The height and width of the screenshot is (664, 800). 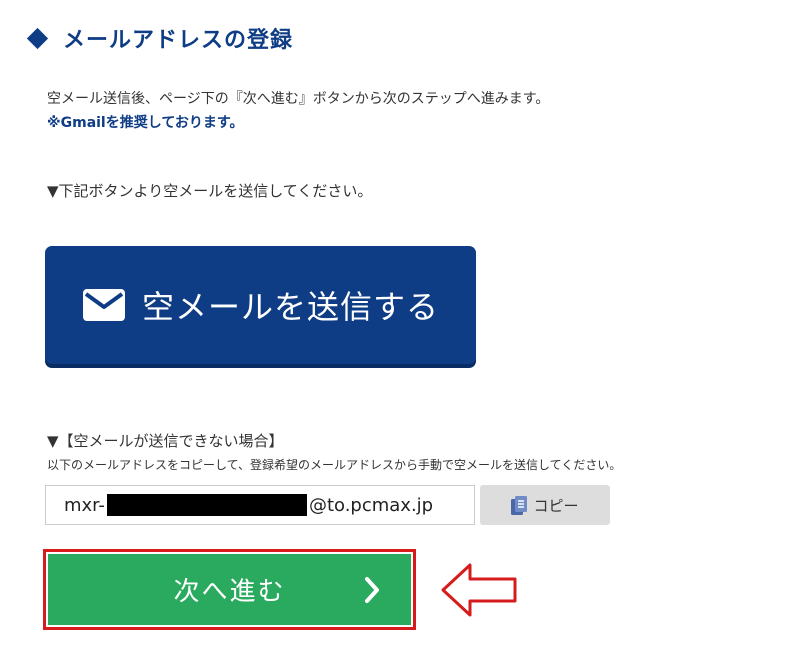 I want to click on next-button-label: 次へ進む, so click(x=229, y=592).